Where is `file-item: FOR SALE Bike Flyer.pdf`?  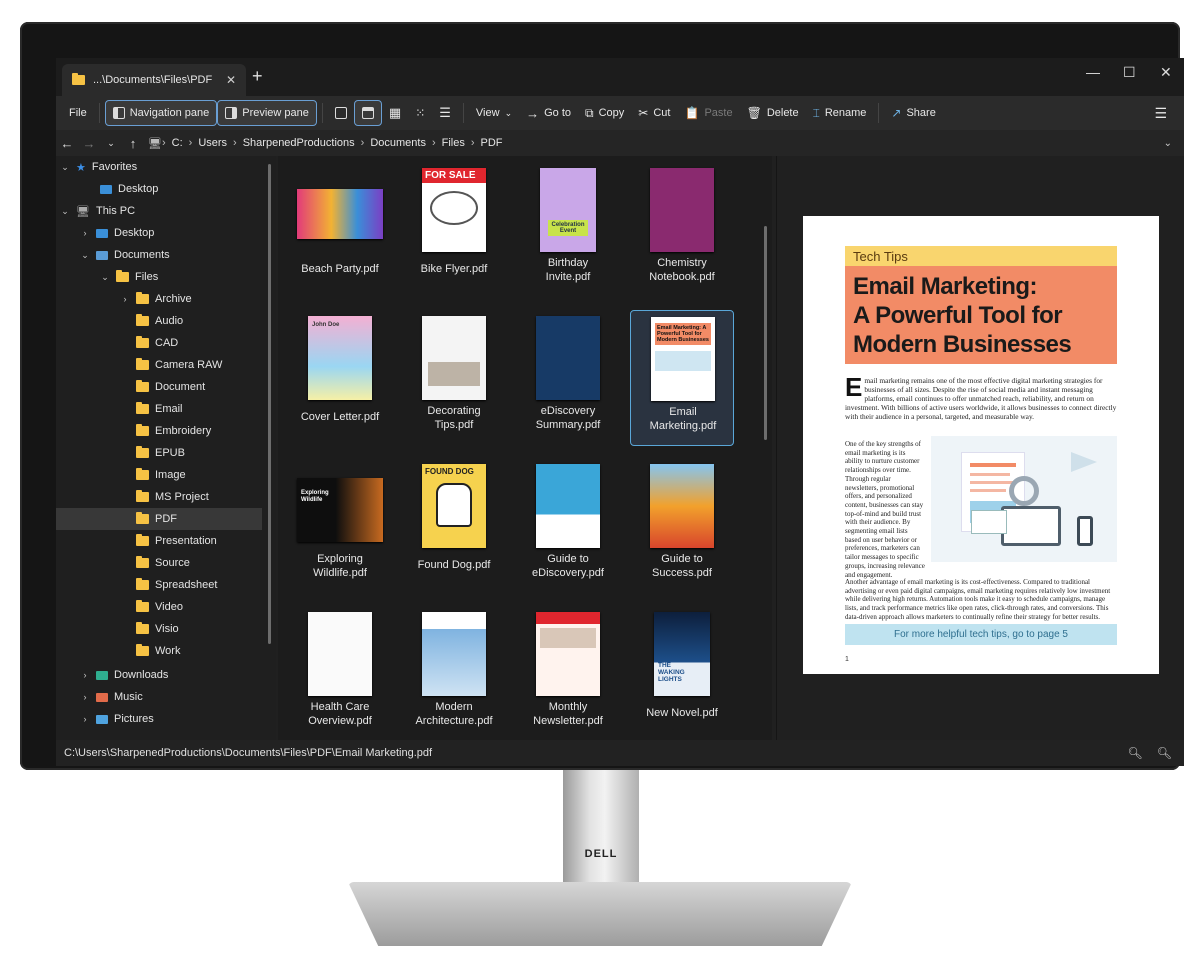
file-item: FOR SALE Bike Flyer.pdf is located at coordinates (454, 230).